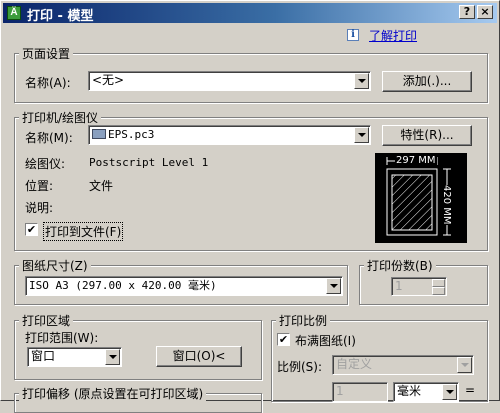  Describe the element at coordinates (101, 186) in the screenshot. I see `location-value: 文件` at that location.